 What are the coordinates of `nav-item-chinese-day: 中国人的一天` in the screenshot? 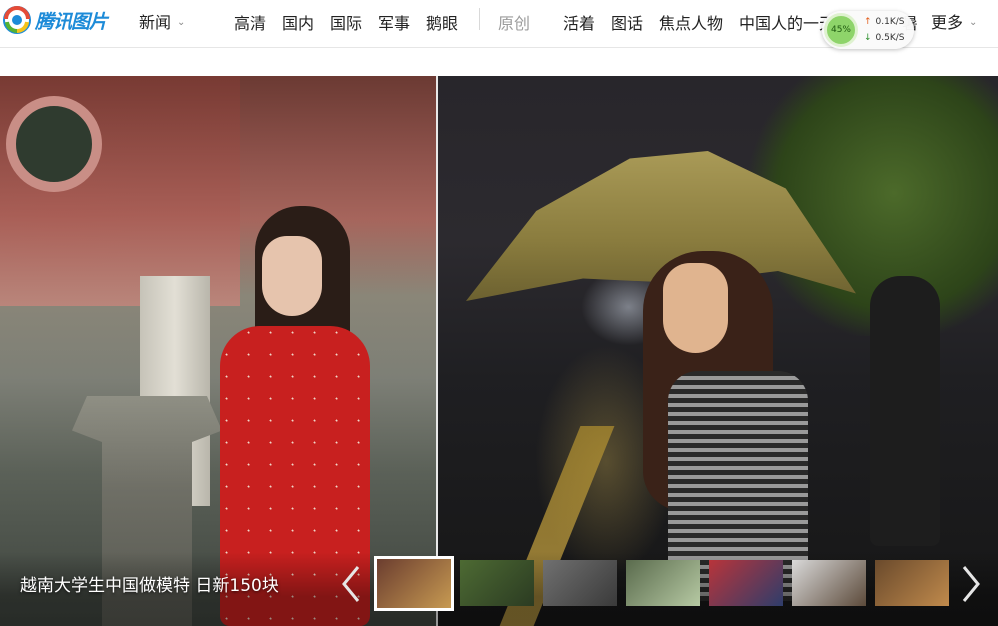 It's located at (787, 22).